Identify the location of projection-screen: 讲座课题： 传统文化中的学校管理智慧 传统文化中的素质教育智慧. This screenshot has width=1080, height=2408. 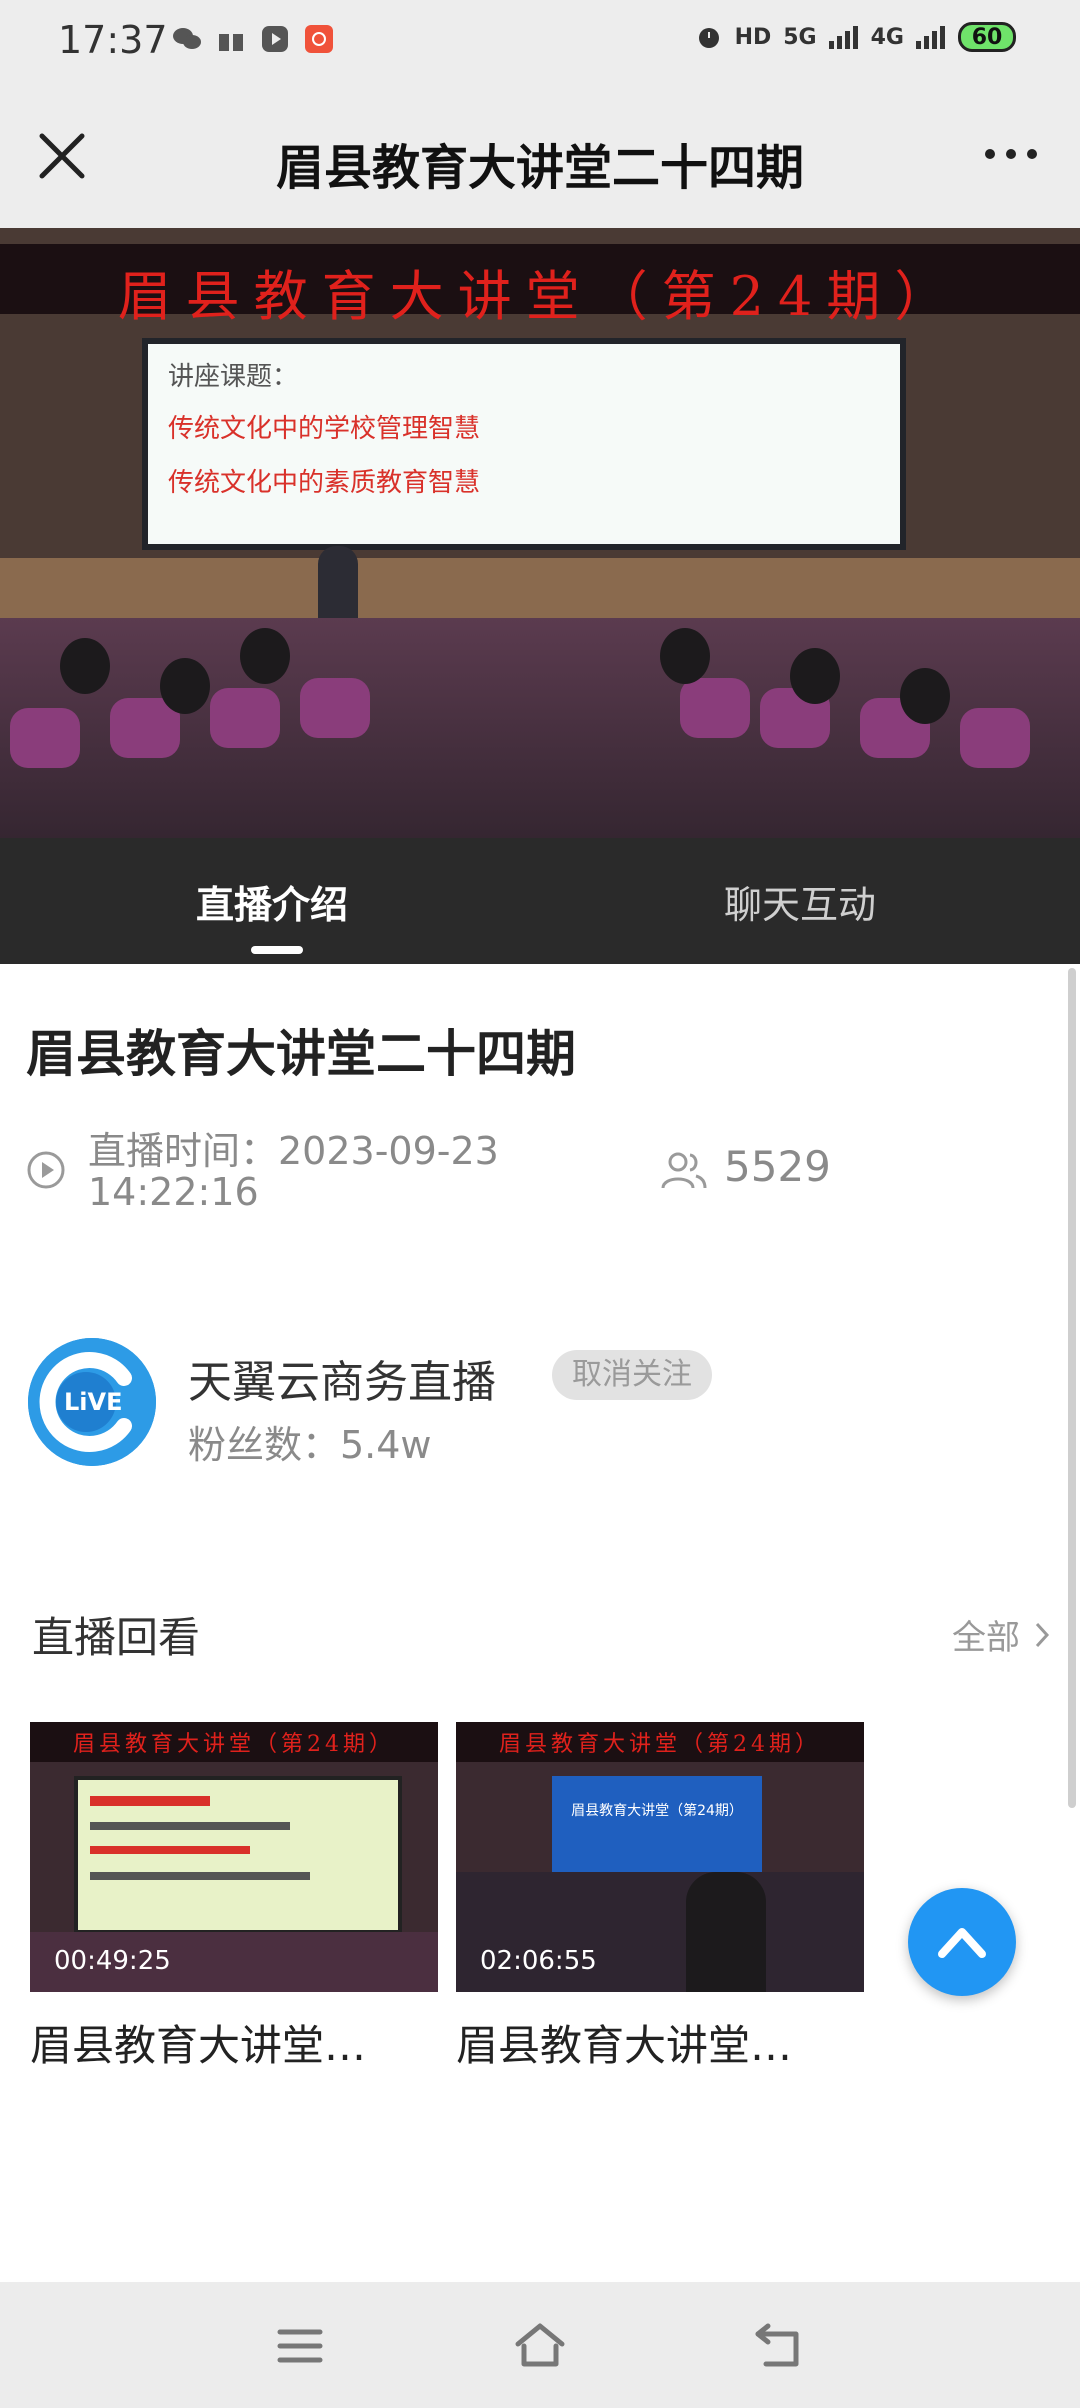
(524, 444).